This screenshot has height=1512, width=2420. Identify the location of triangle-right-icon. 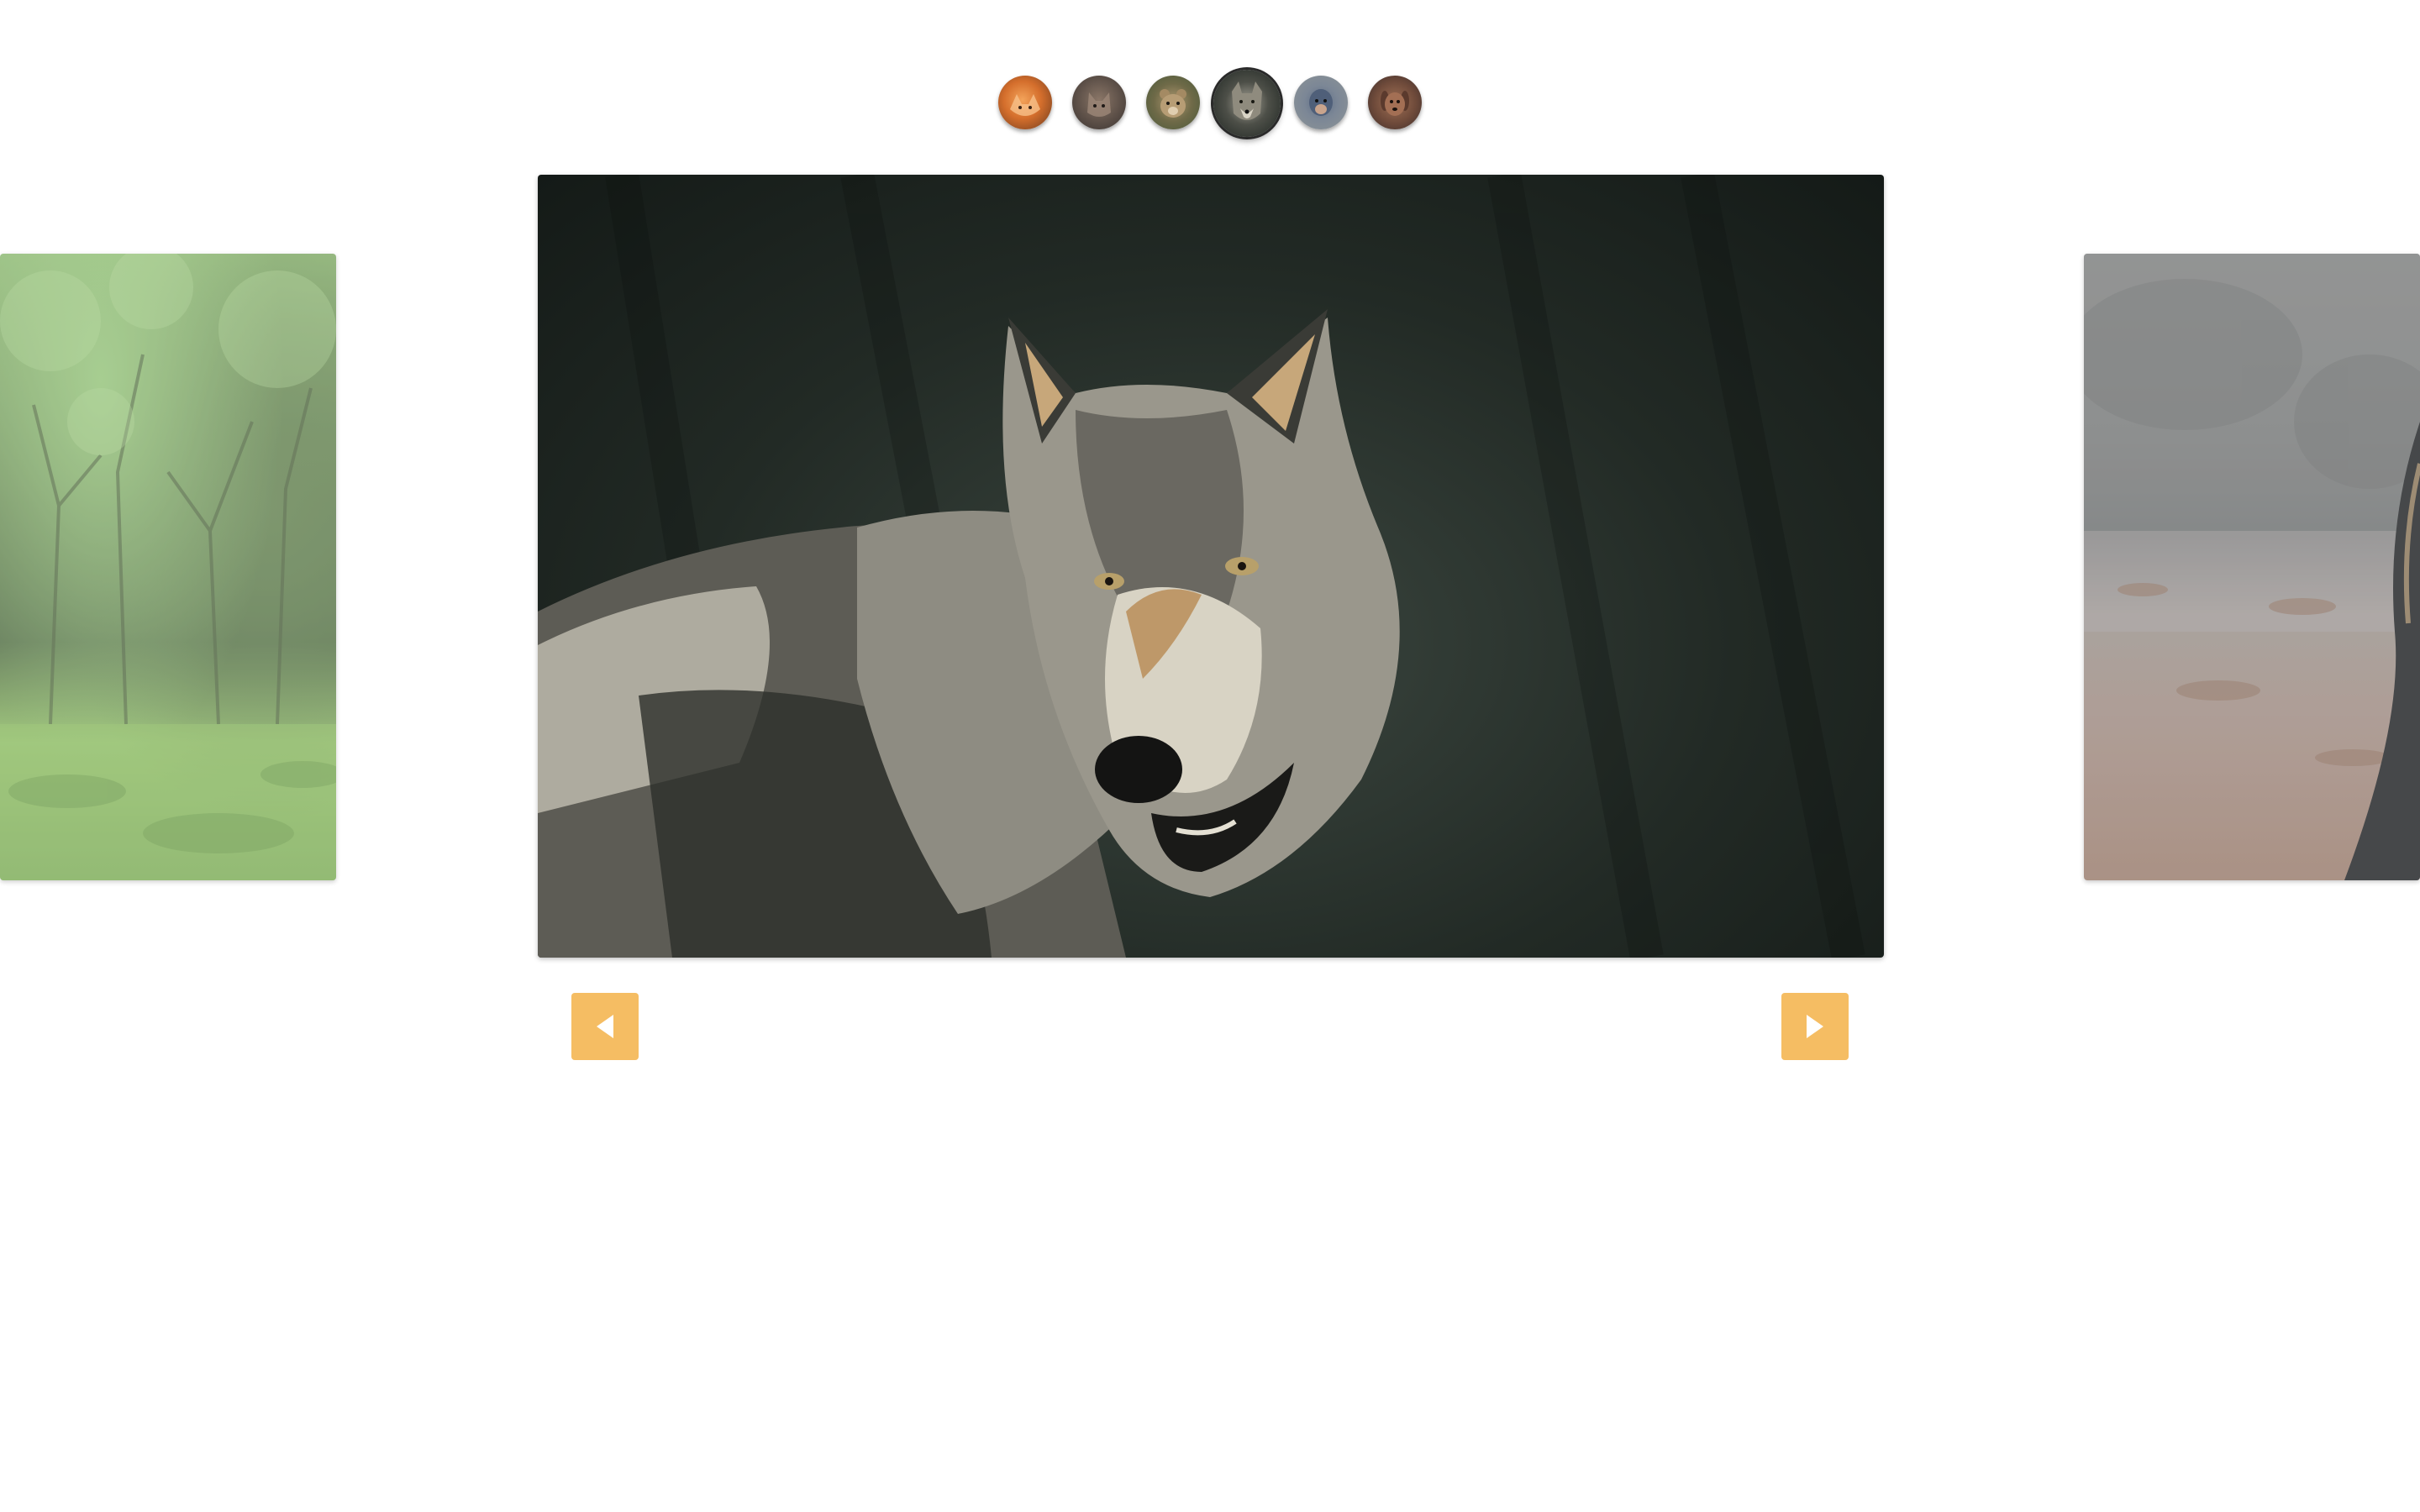
(1815, 1026).